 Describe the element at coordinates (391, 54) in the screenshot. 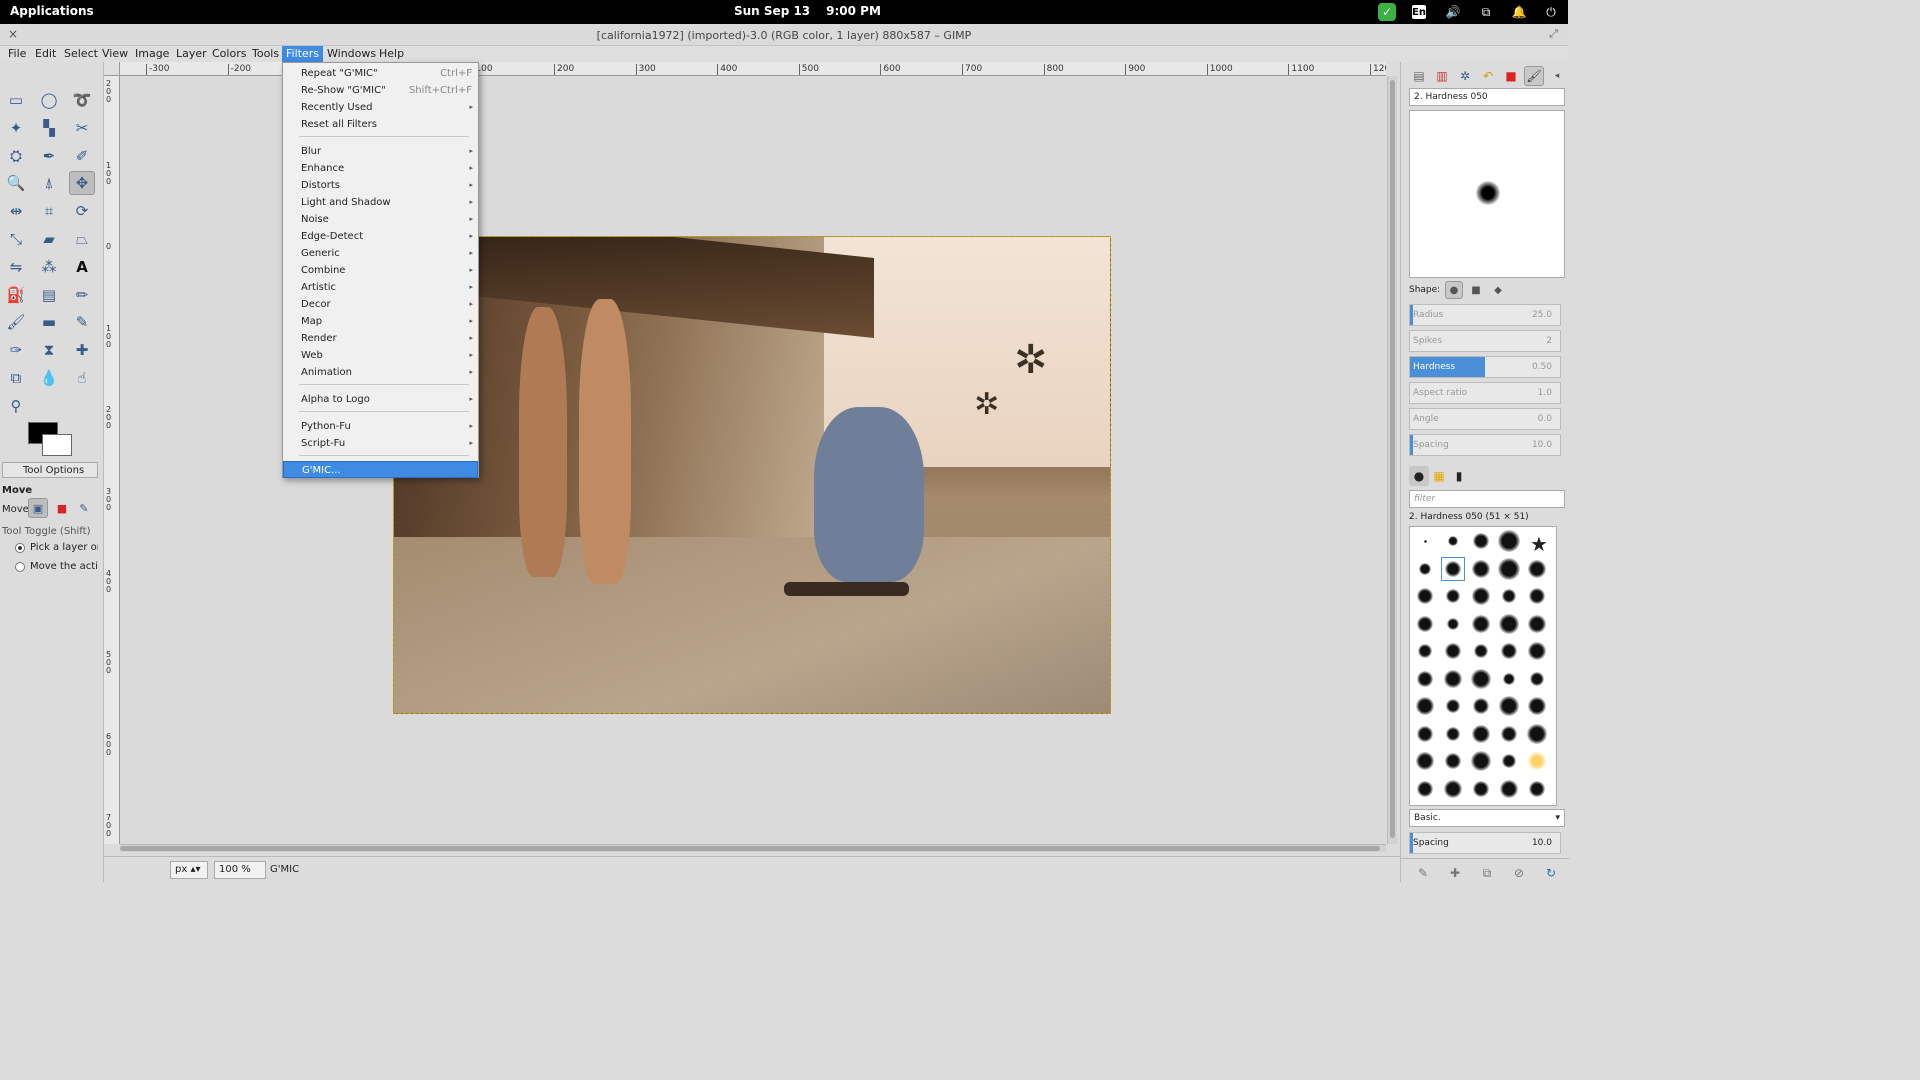

I see `menu-help: Help` at that location.